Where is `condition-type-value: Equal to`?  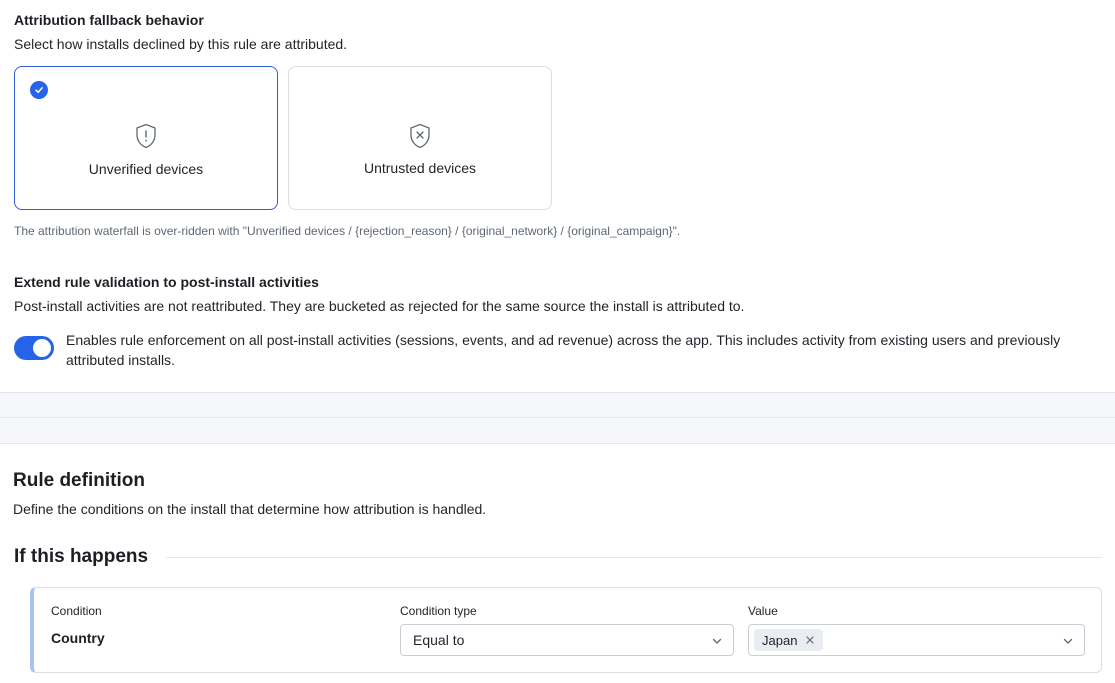
condition-type-value: Equal to is located at coordinates (439, 640).